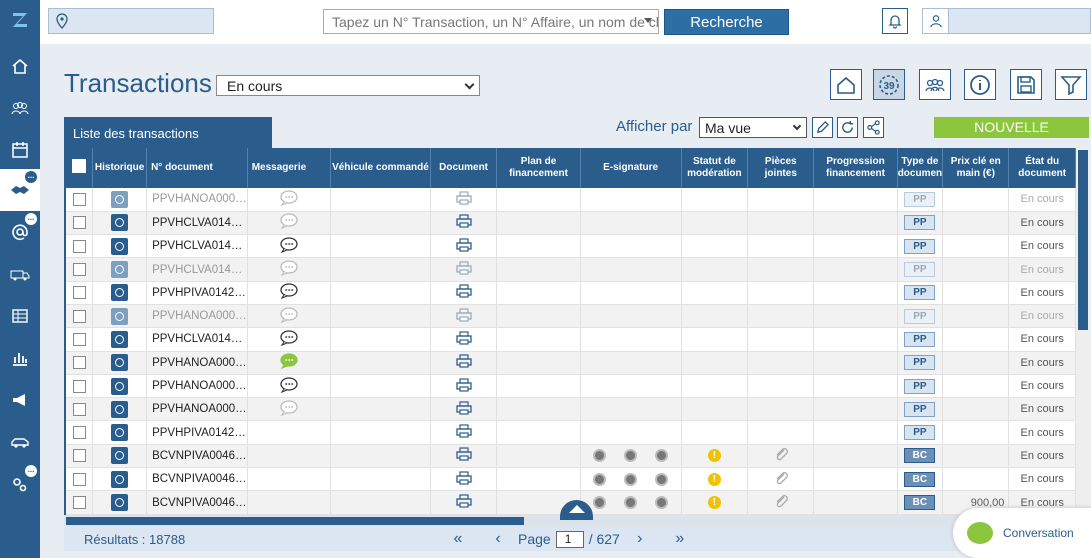 This screenshot has width=1091, height=558. Describe the element at coordinates (20, 20) in the screenshot. I see `app-logo` at that location.